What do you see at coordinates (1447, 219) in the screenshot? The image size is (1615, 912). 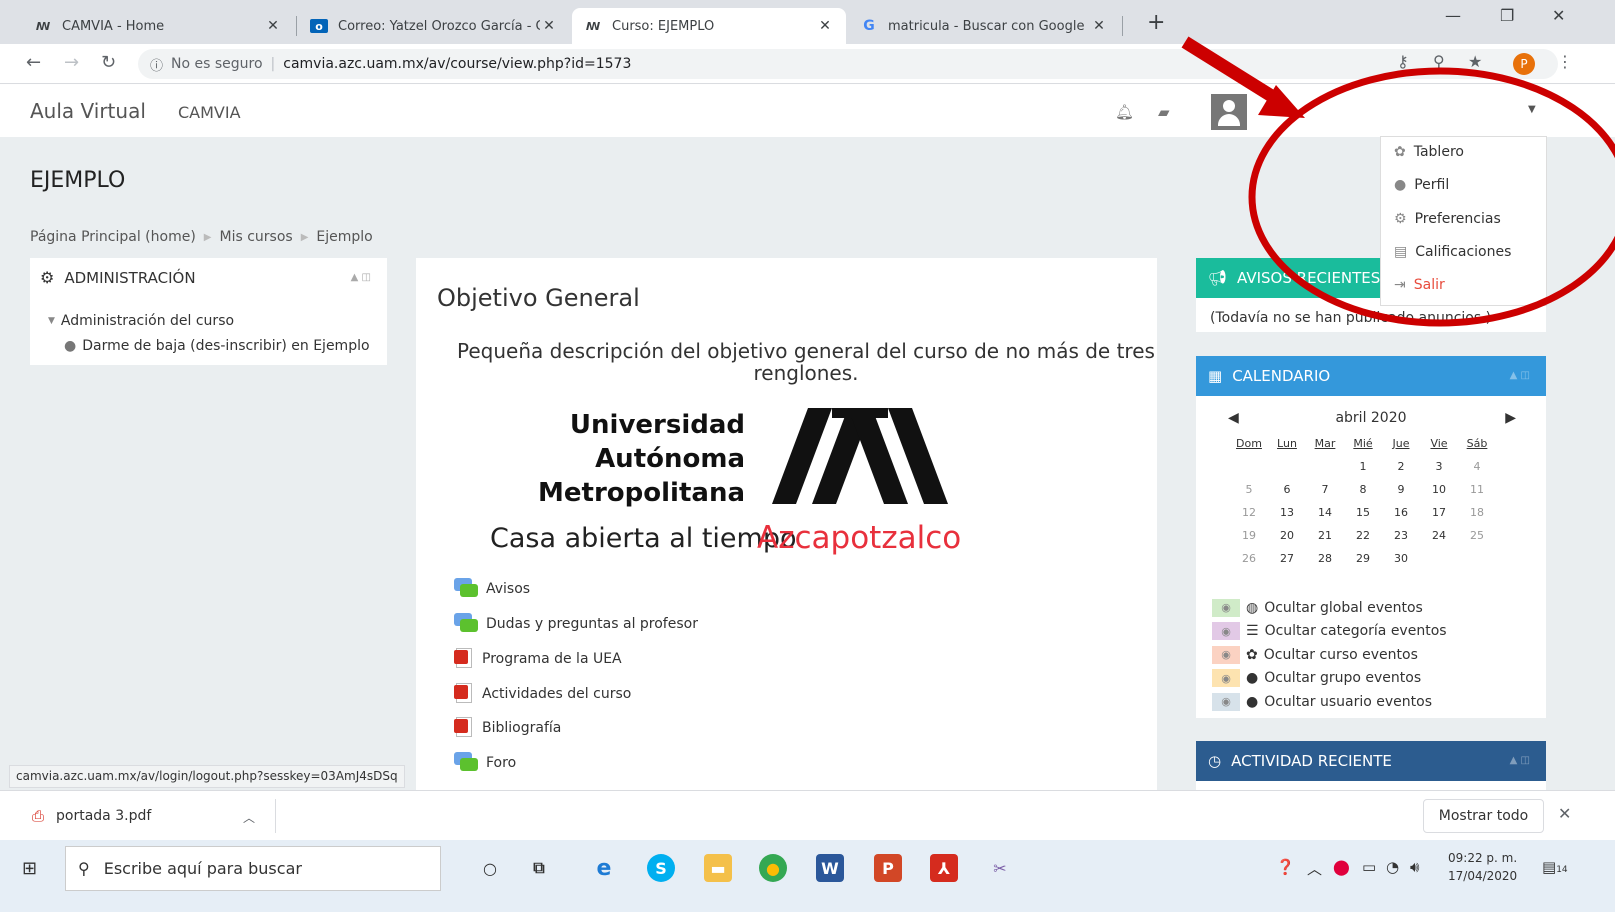 I see `menu-item-preferencias: ⚙ Preferencias` at bounding box center [1447, 219].